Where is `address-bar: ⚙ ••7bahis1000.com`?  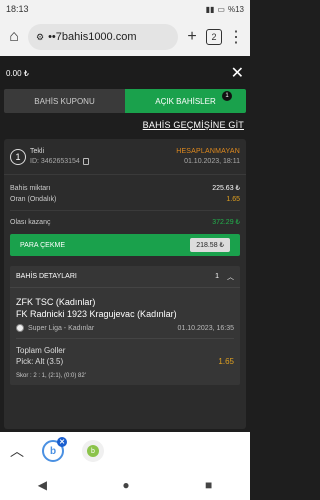 address-bar: ⚙ ••7bahis1000.com is located at coordinates (103, 37).